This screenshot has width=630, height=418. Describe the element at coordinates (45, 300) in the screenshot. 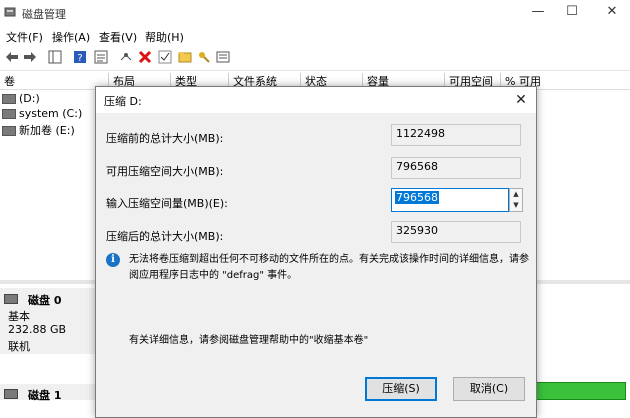

I see `disk-name: 磁盘 0` at that location.